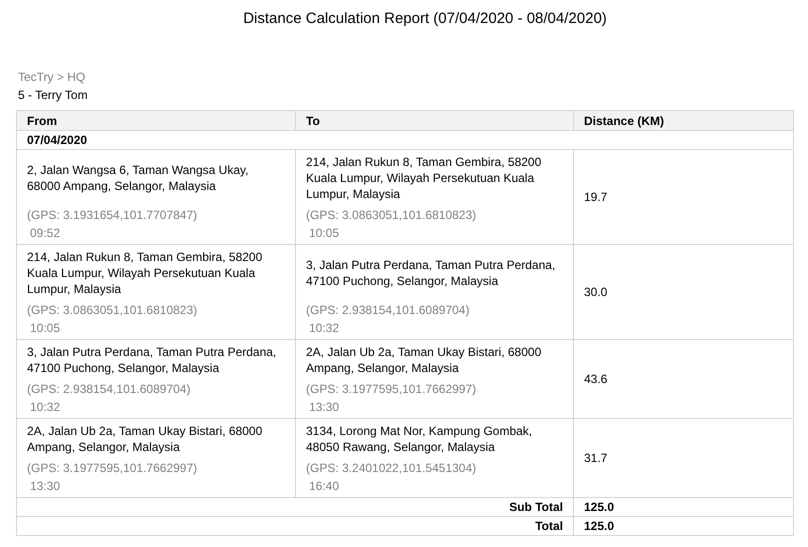 The width and height of the screenshot is (808, 547). Describe the element at coordinates (435, 120) in the screenshot. I see `column-header: To` at that location.